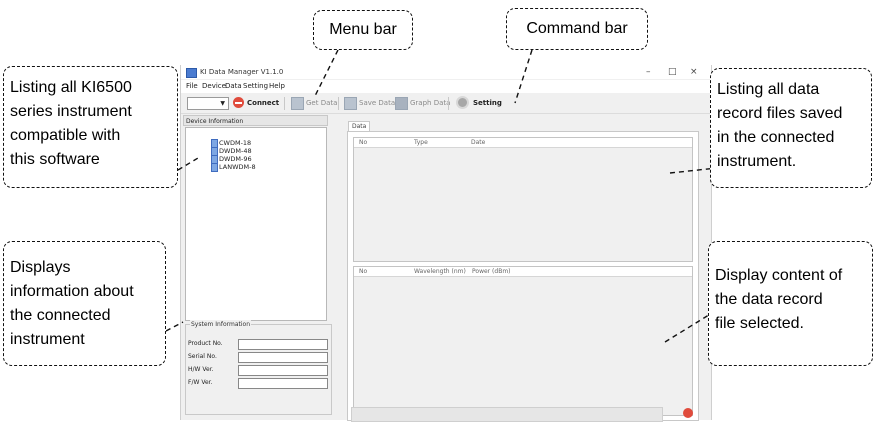  What do you see at coordinates (174, 326) in the screenshot?
I see `info-leader` at bounding box center [174, 326].